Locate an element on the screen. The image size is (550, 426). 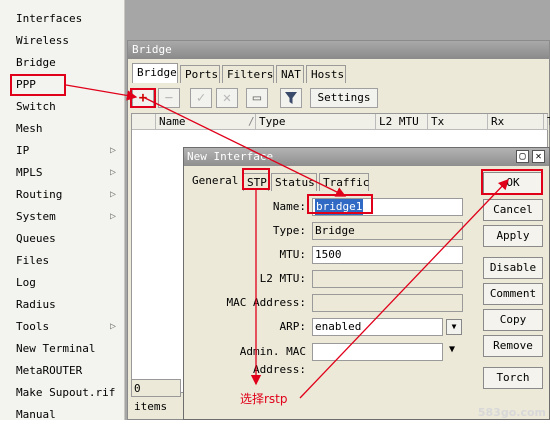
chevron-down-icon: ▼ is located at coordinates (452, 349).